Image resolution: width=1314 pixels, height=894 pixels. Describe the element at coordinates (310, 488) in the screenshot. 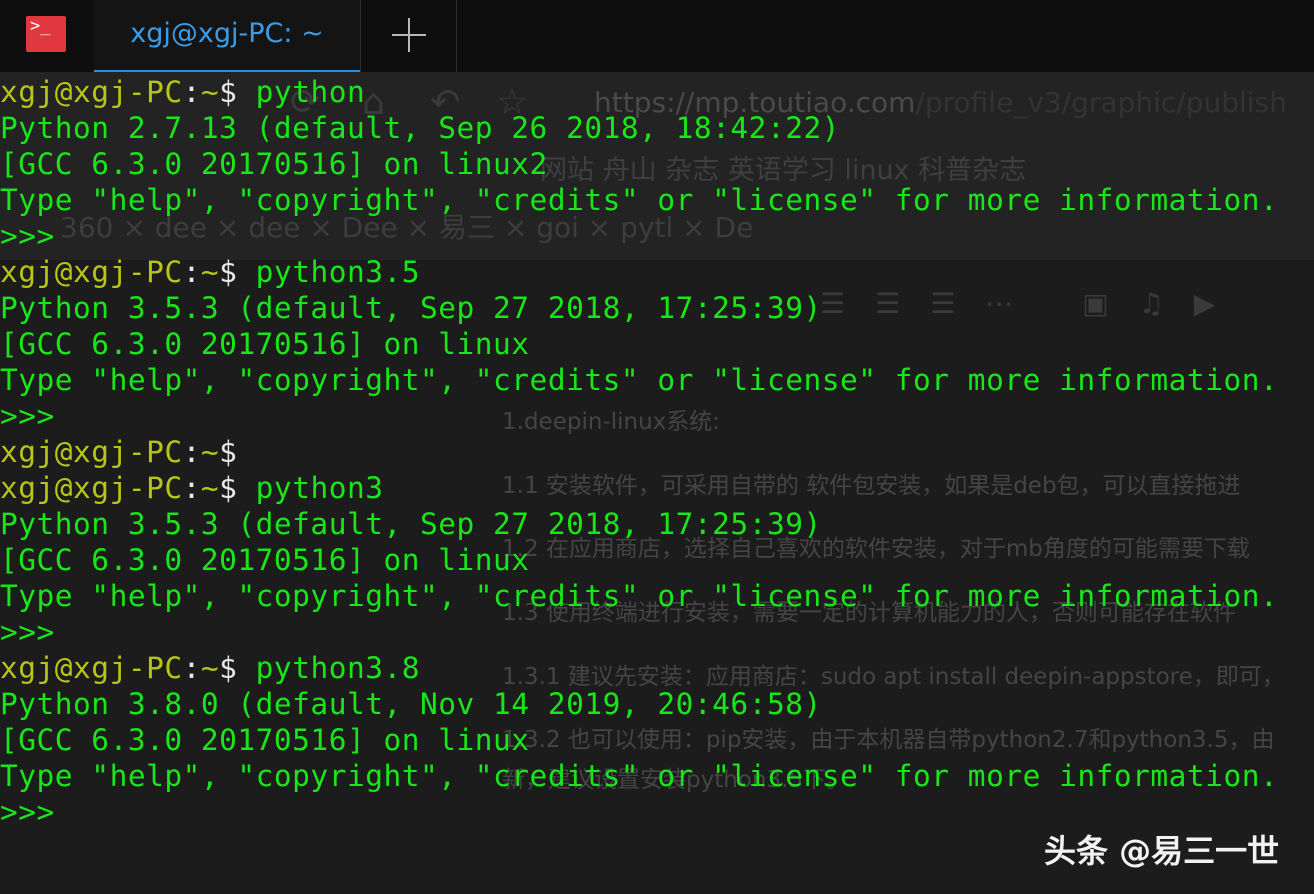

I see `command-text: python3` at that location.